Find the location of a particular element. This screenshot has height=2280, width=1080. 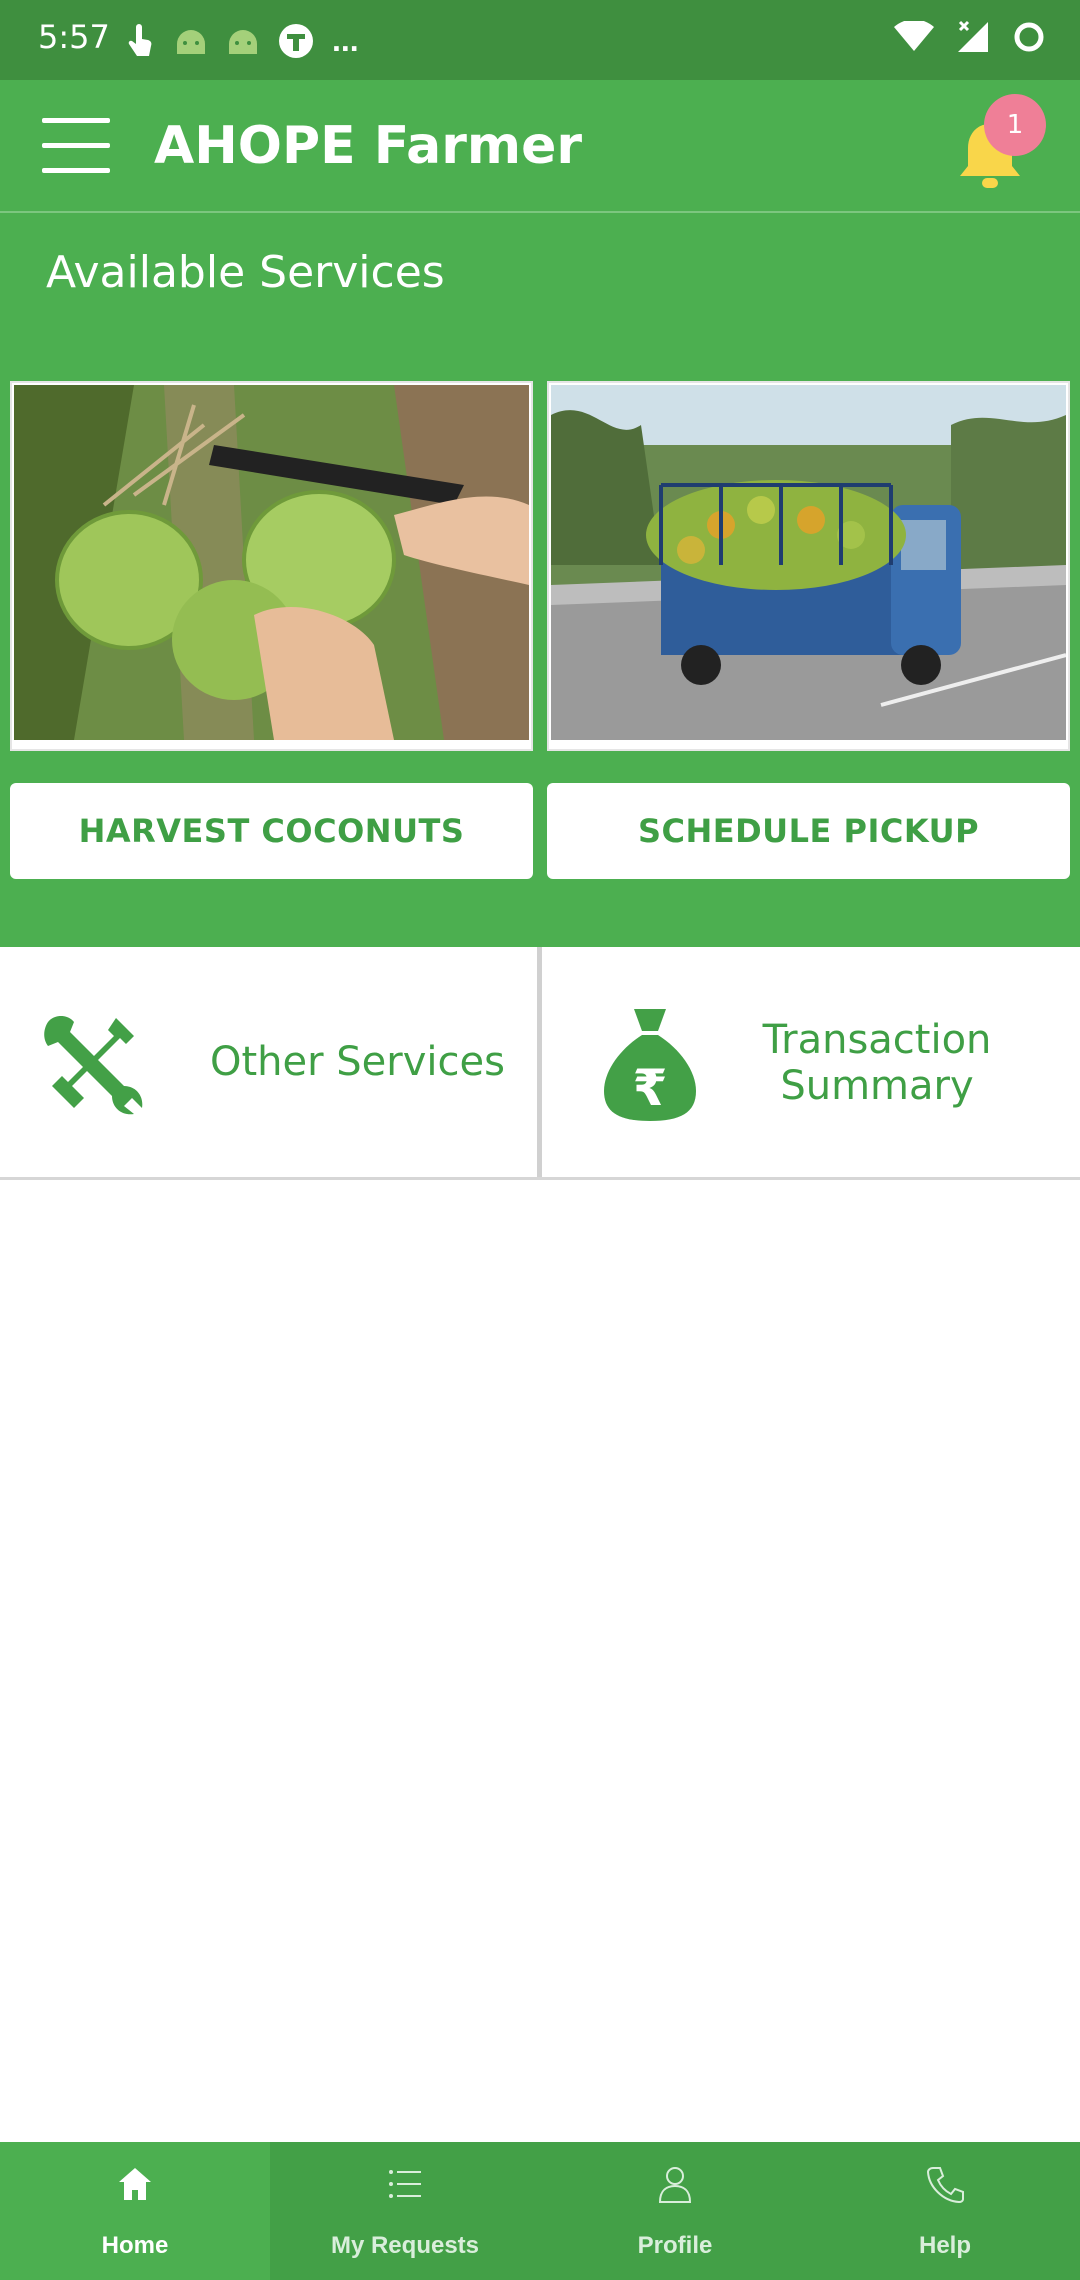

coconut-harvest-photo is located at coordinates (271, 562).